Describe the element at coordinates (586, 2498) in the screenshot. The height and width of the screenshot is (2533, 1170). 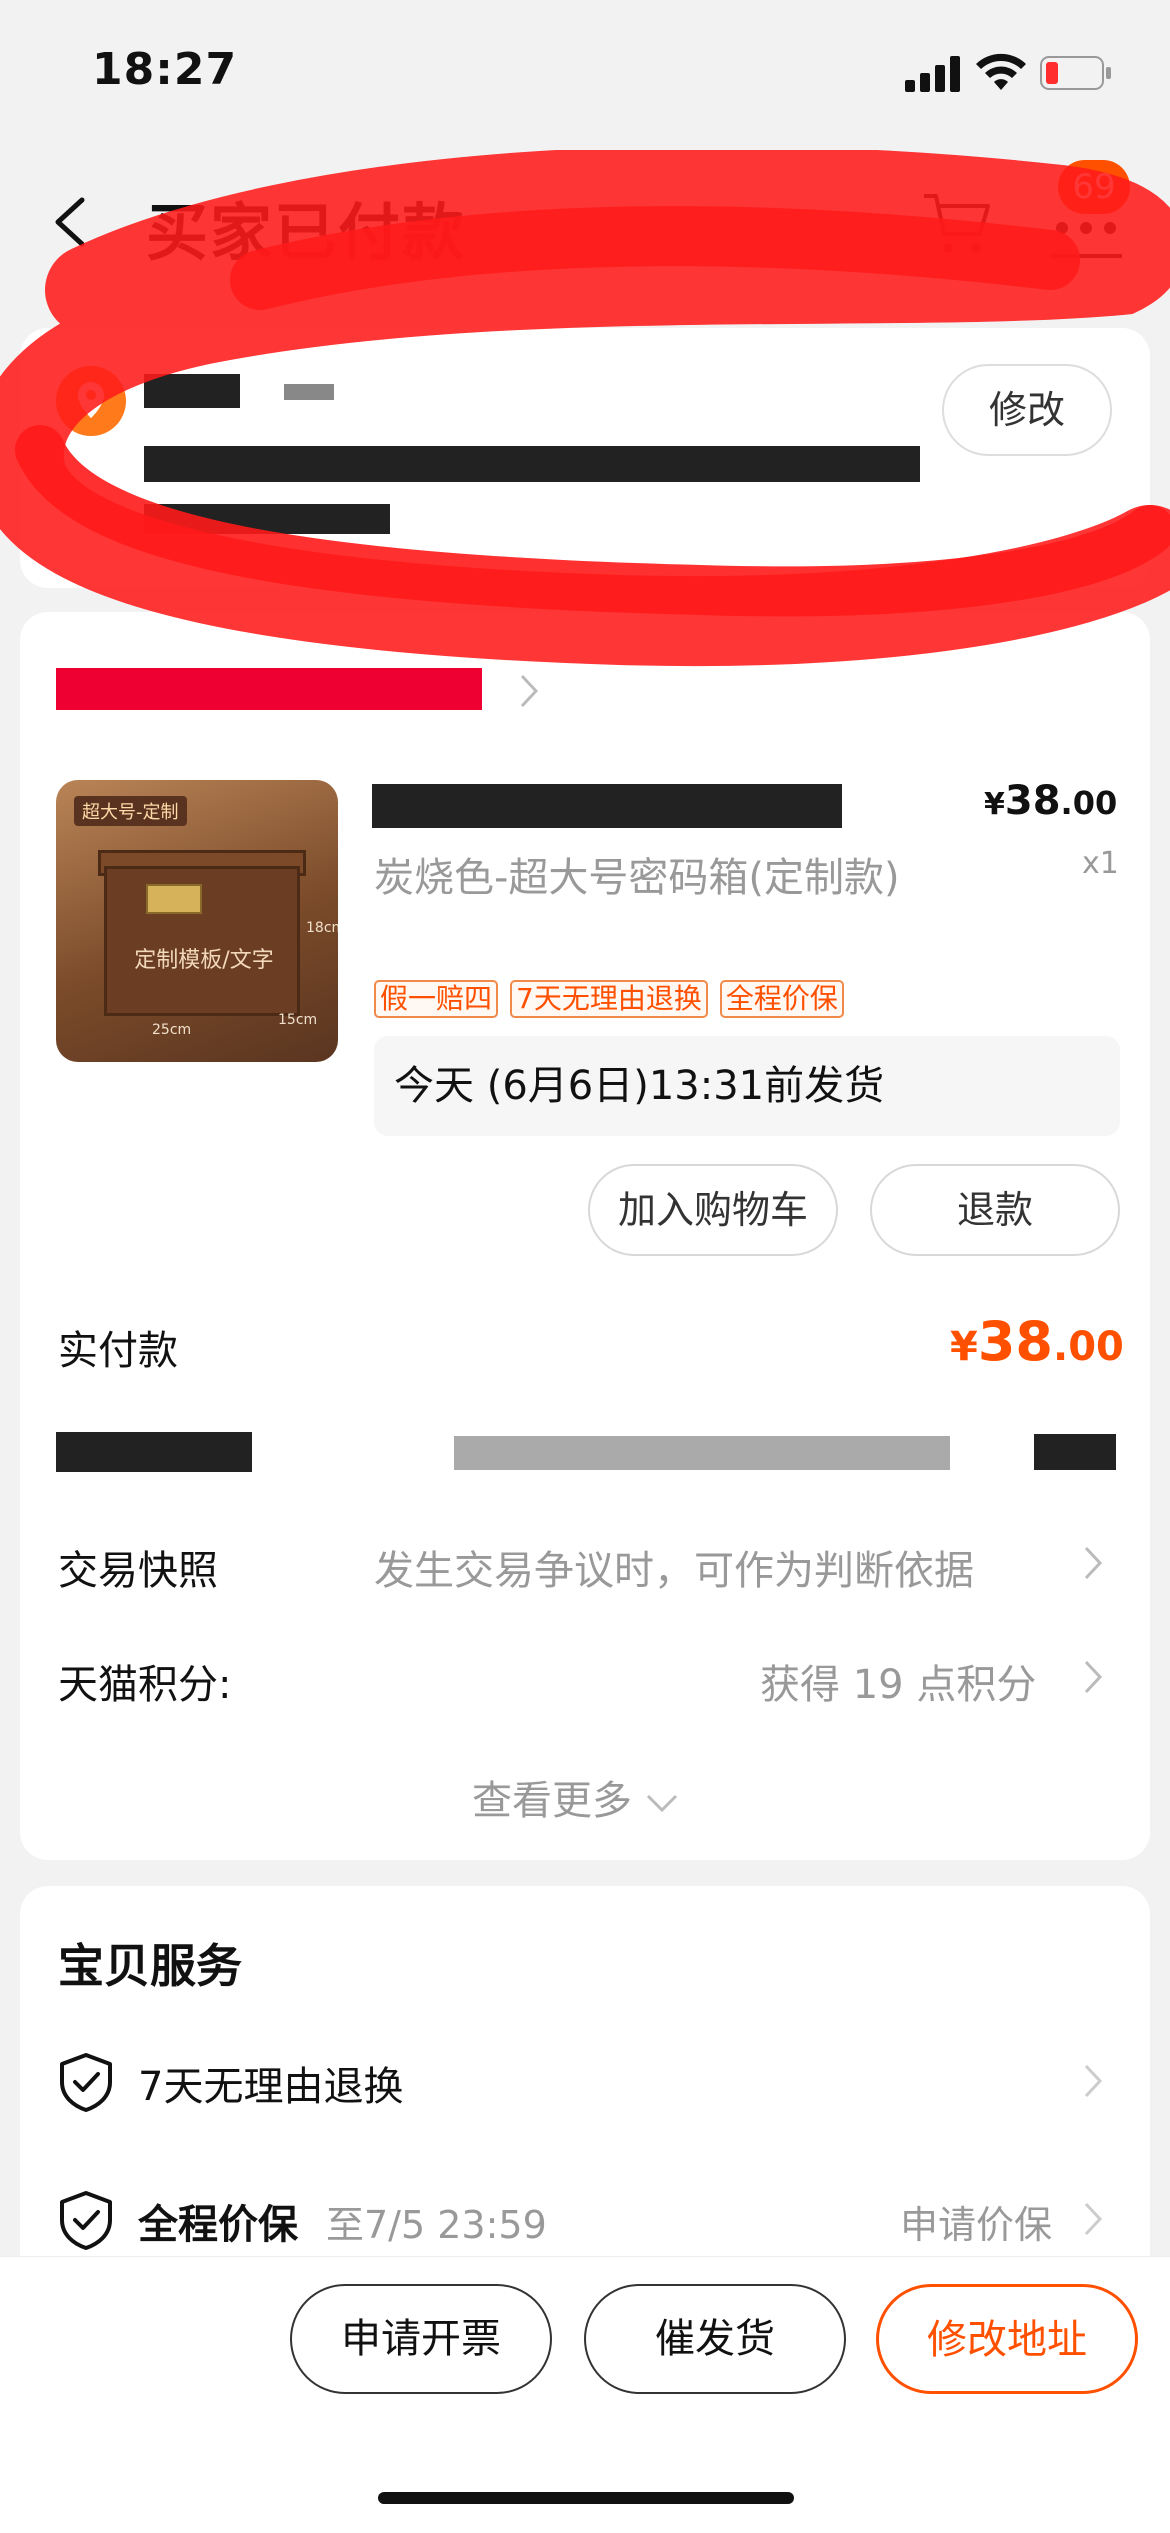
I see `home-indicator` at that location.